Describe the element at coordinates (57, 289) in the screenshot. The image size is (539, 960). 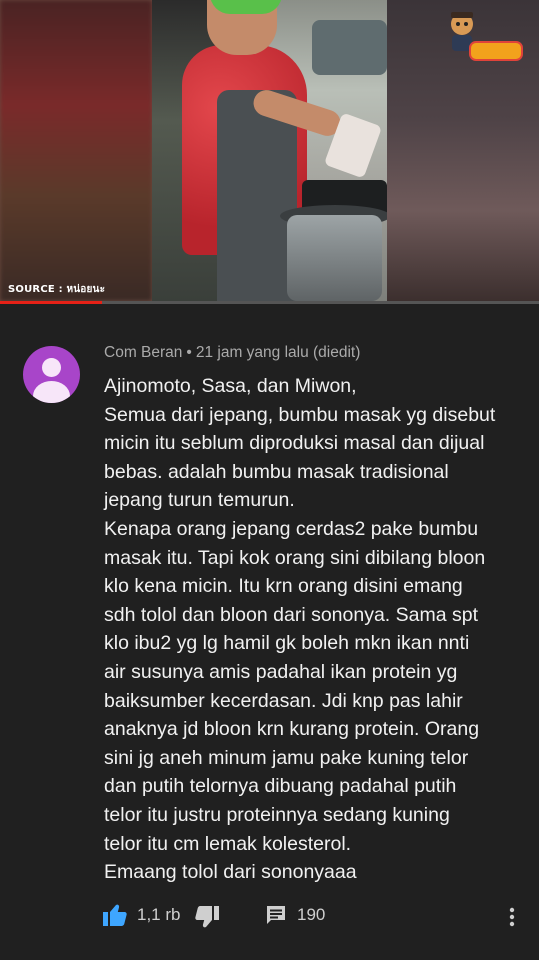
I see `video-source-label: SOURCE : หน่อยนะ` at that location.